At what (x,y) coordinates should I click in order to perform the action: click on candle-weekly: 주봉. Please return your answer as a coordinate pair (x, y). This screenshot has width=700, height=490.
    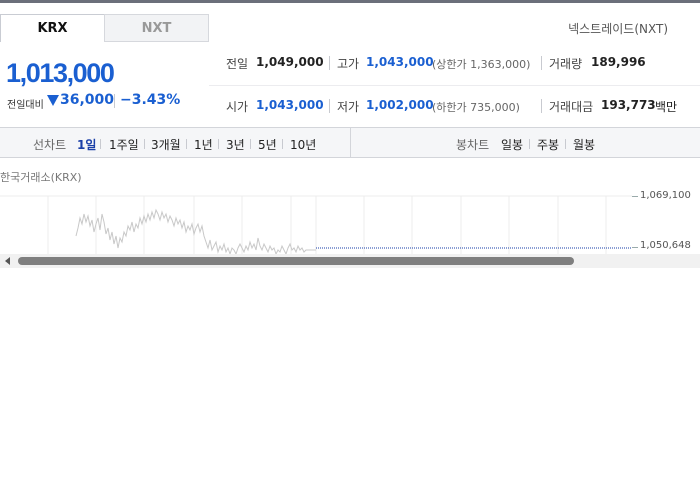
    Looking at the image, I should click on (548, 144).